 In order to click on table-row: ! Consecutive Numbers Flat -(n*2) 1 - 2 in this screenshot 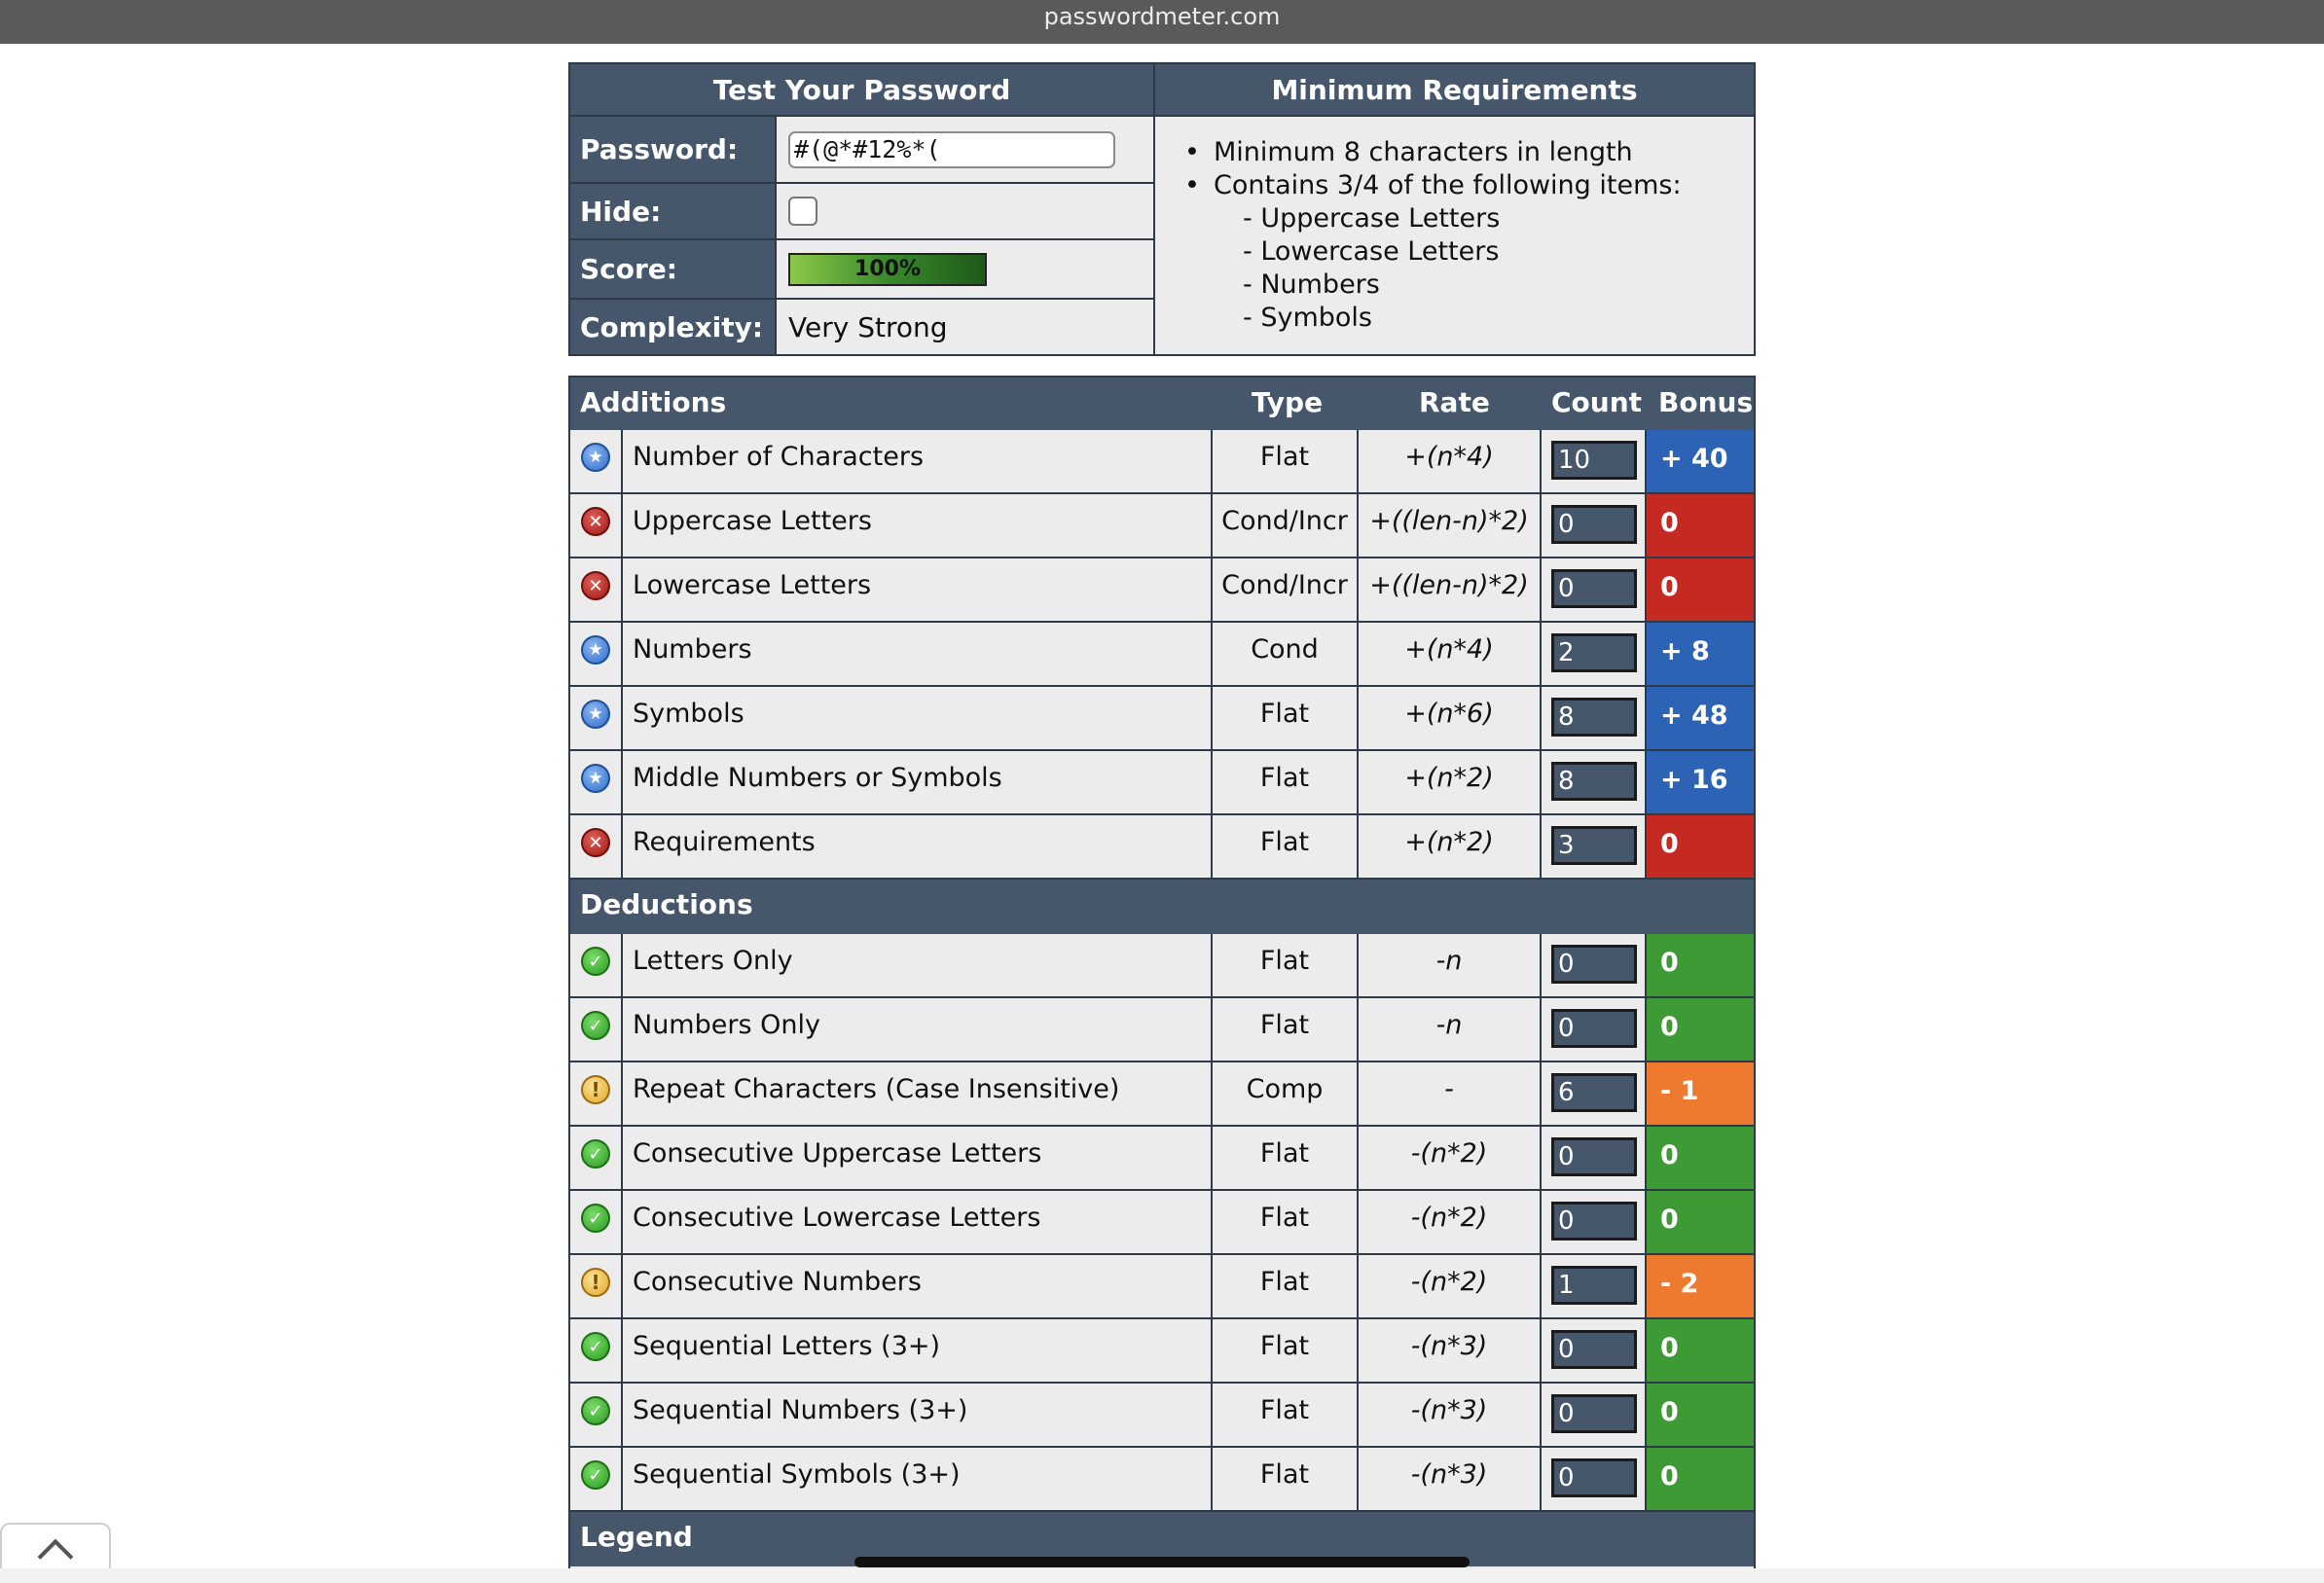, I will do `click(1162, 1287)`.